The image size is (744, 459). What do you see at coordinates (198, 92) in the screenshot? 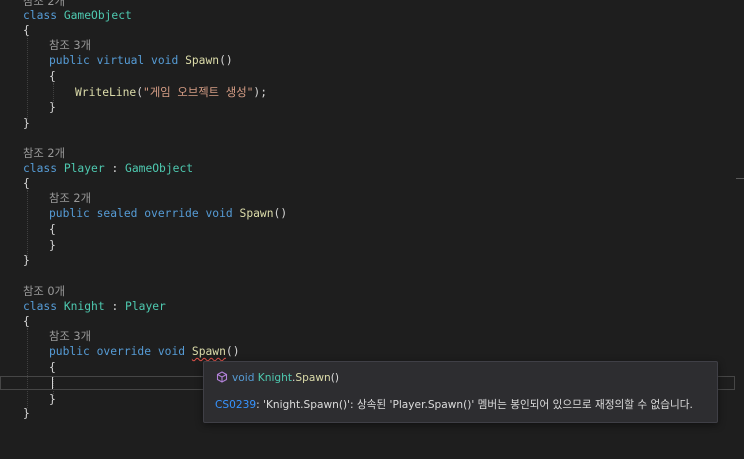
I see `string-literal: "게임 오브젝트 생성"` at bounding box center [198, 92].